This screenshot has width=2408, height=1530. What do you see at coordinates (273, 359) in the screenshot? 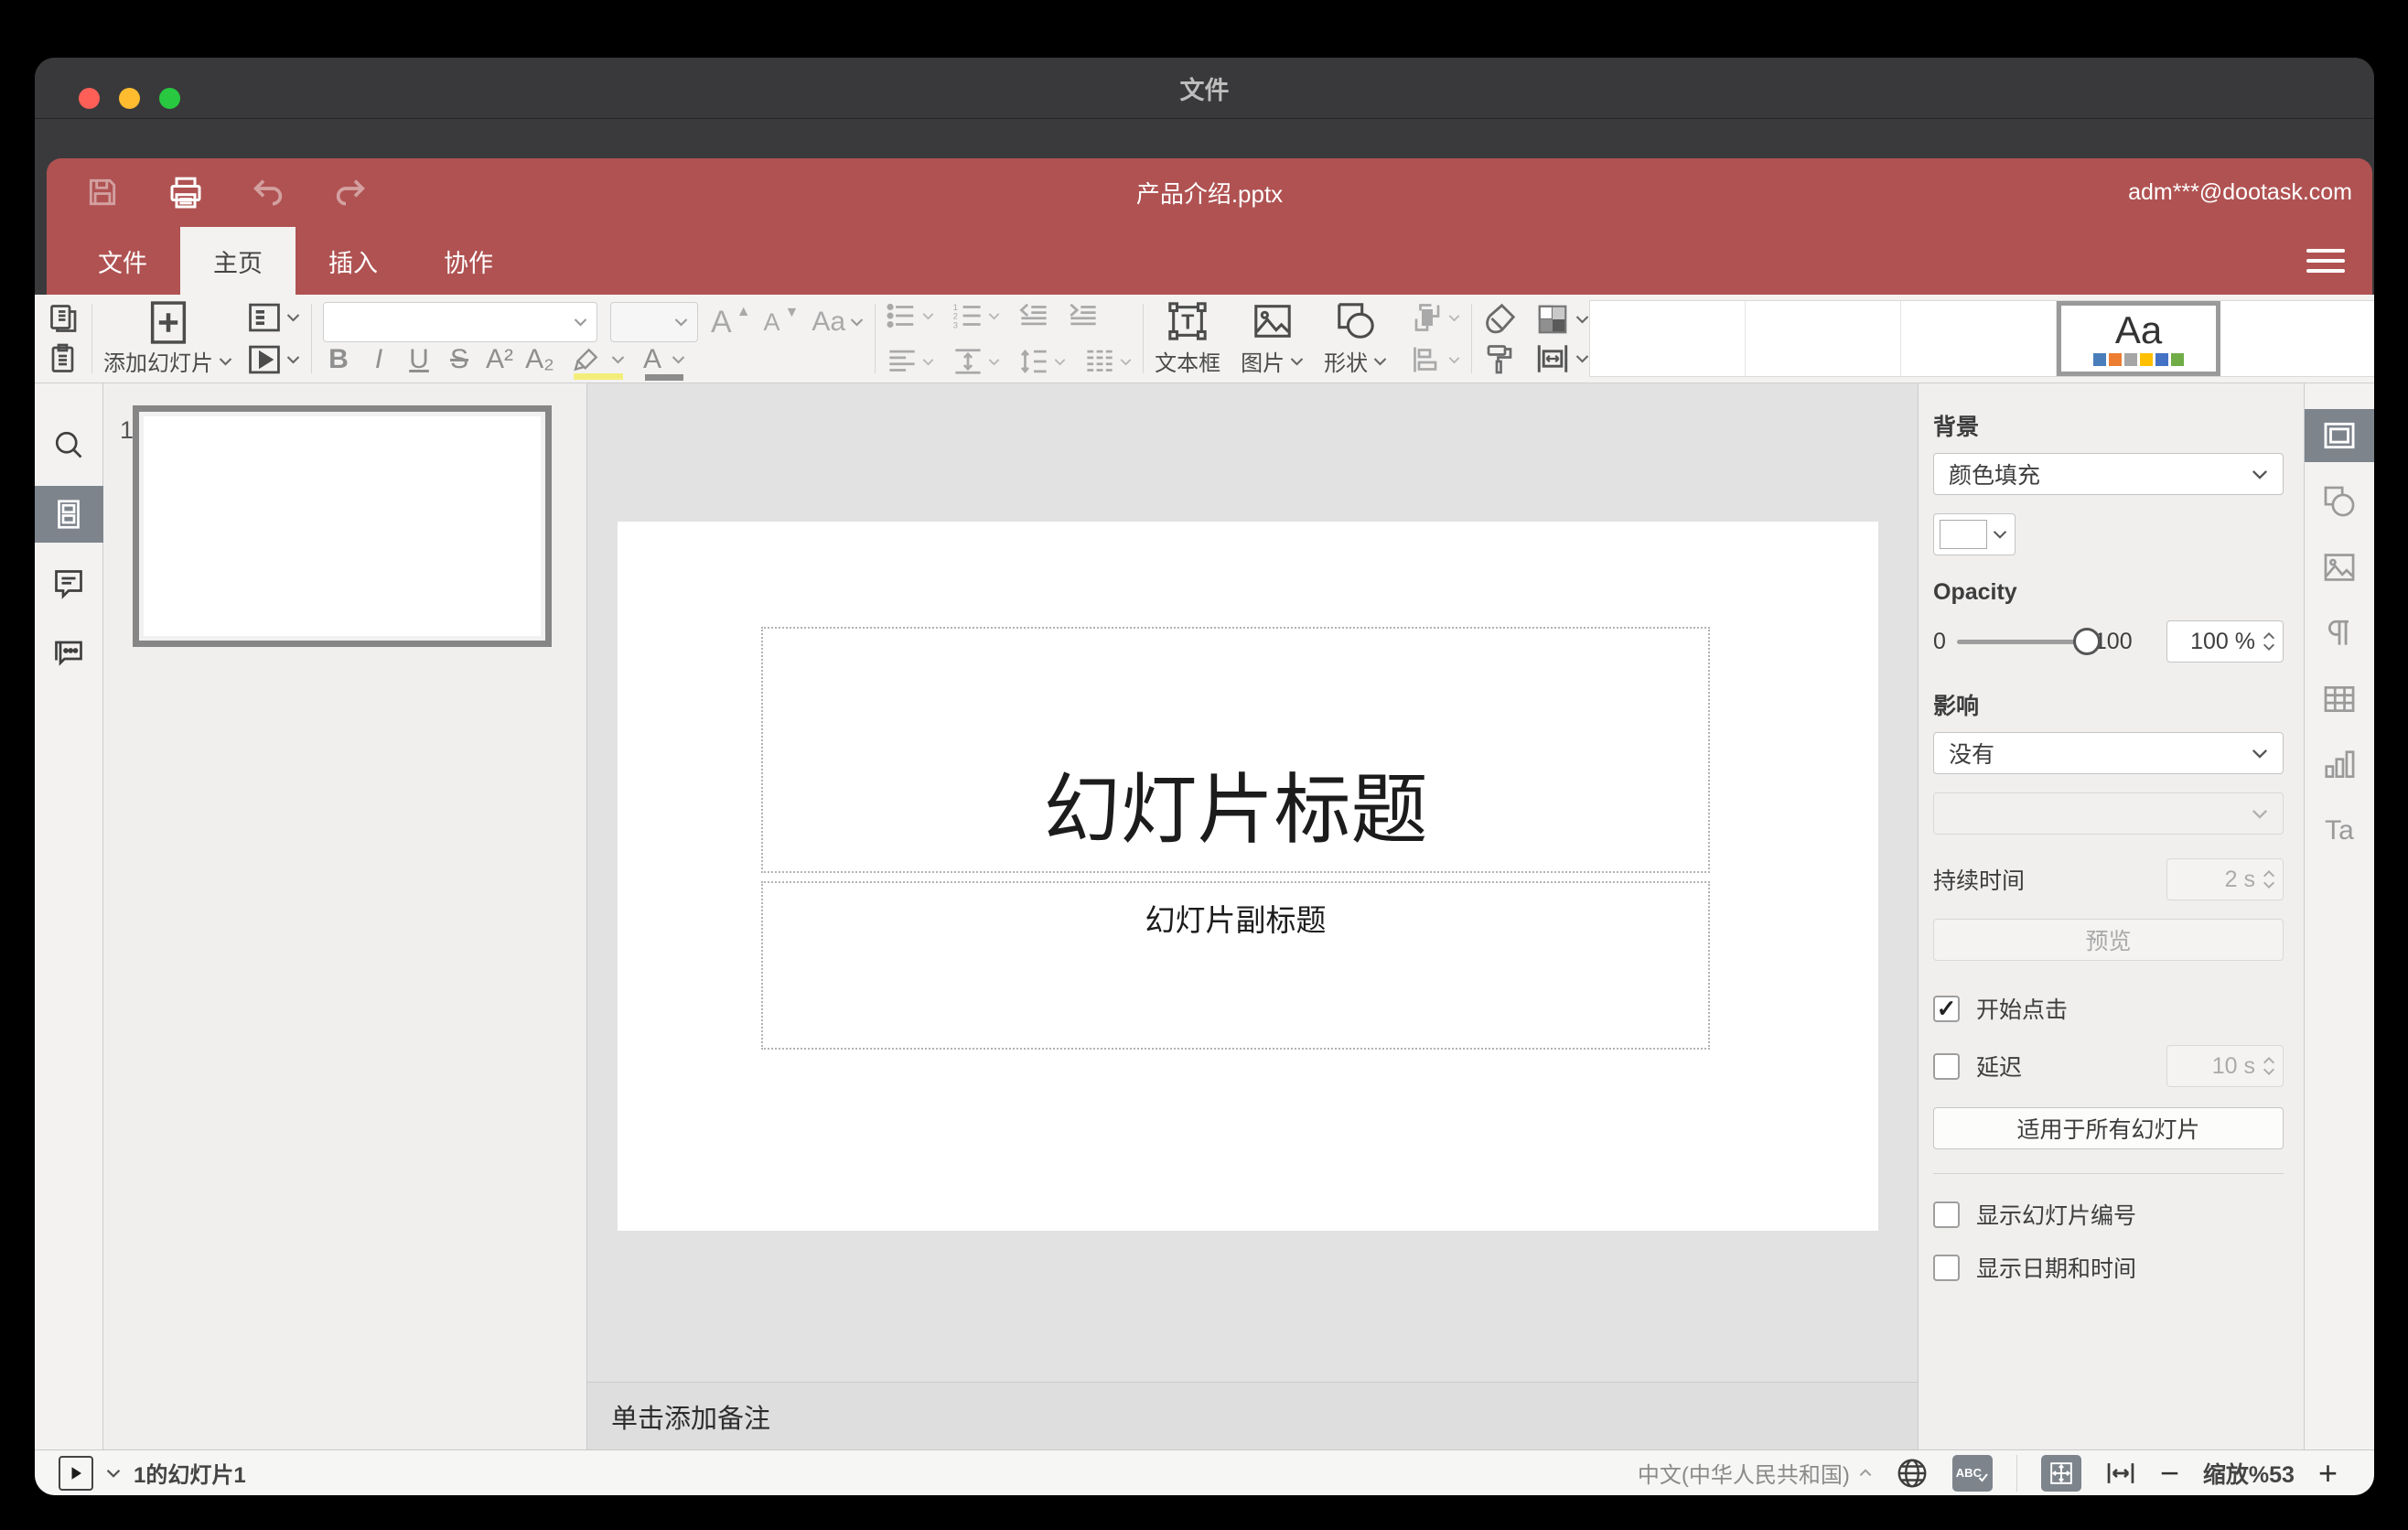
I see `start-slideshow-icon` at bounding box center [273, 359].